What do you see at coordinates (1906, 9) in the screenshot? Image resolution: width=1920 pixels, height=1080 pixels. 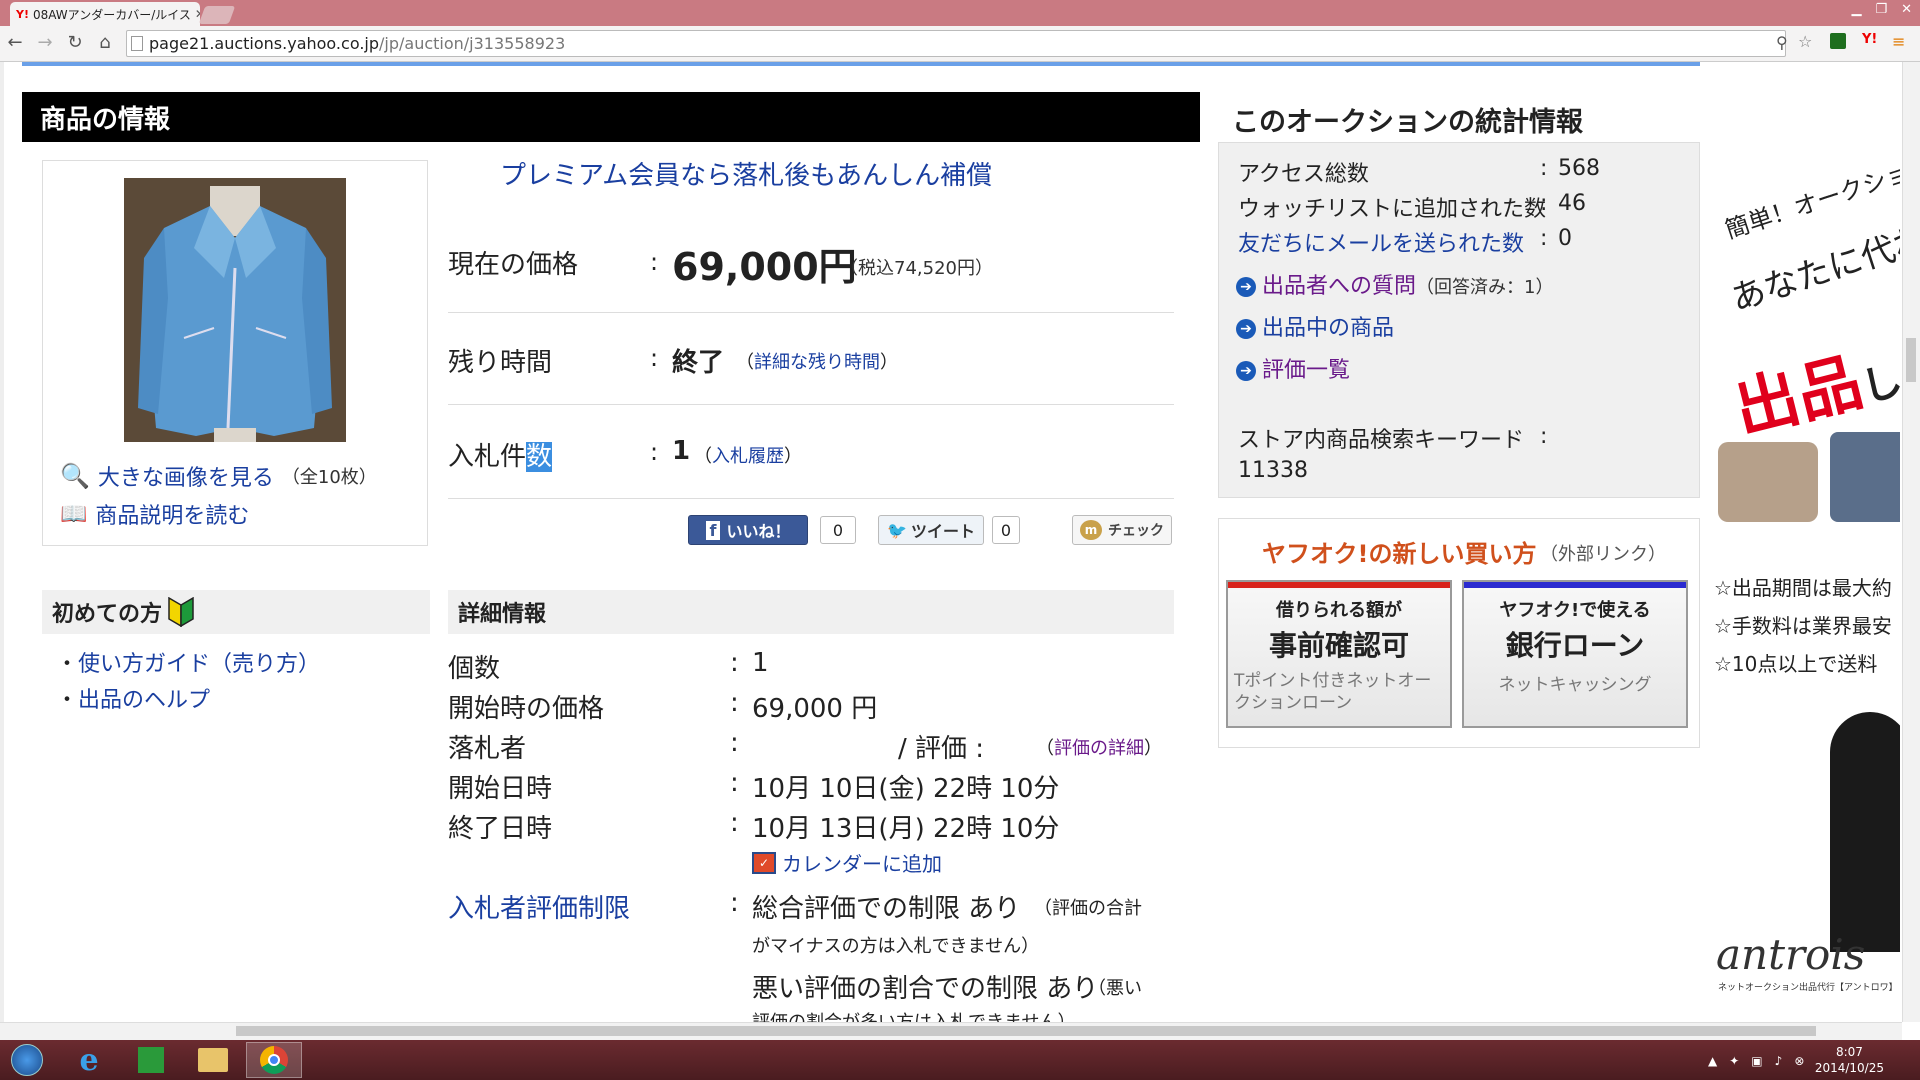 I see `close-window-icon: ✕` at bounding box center [1906, 9].